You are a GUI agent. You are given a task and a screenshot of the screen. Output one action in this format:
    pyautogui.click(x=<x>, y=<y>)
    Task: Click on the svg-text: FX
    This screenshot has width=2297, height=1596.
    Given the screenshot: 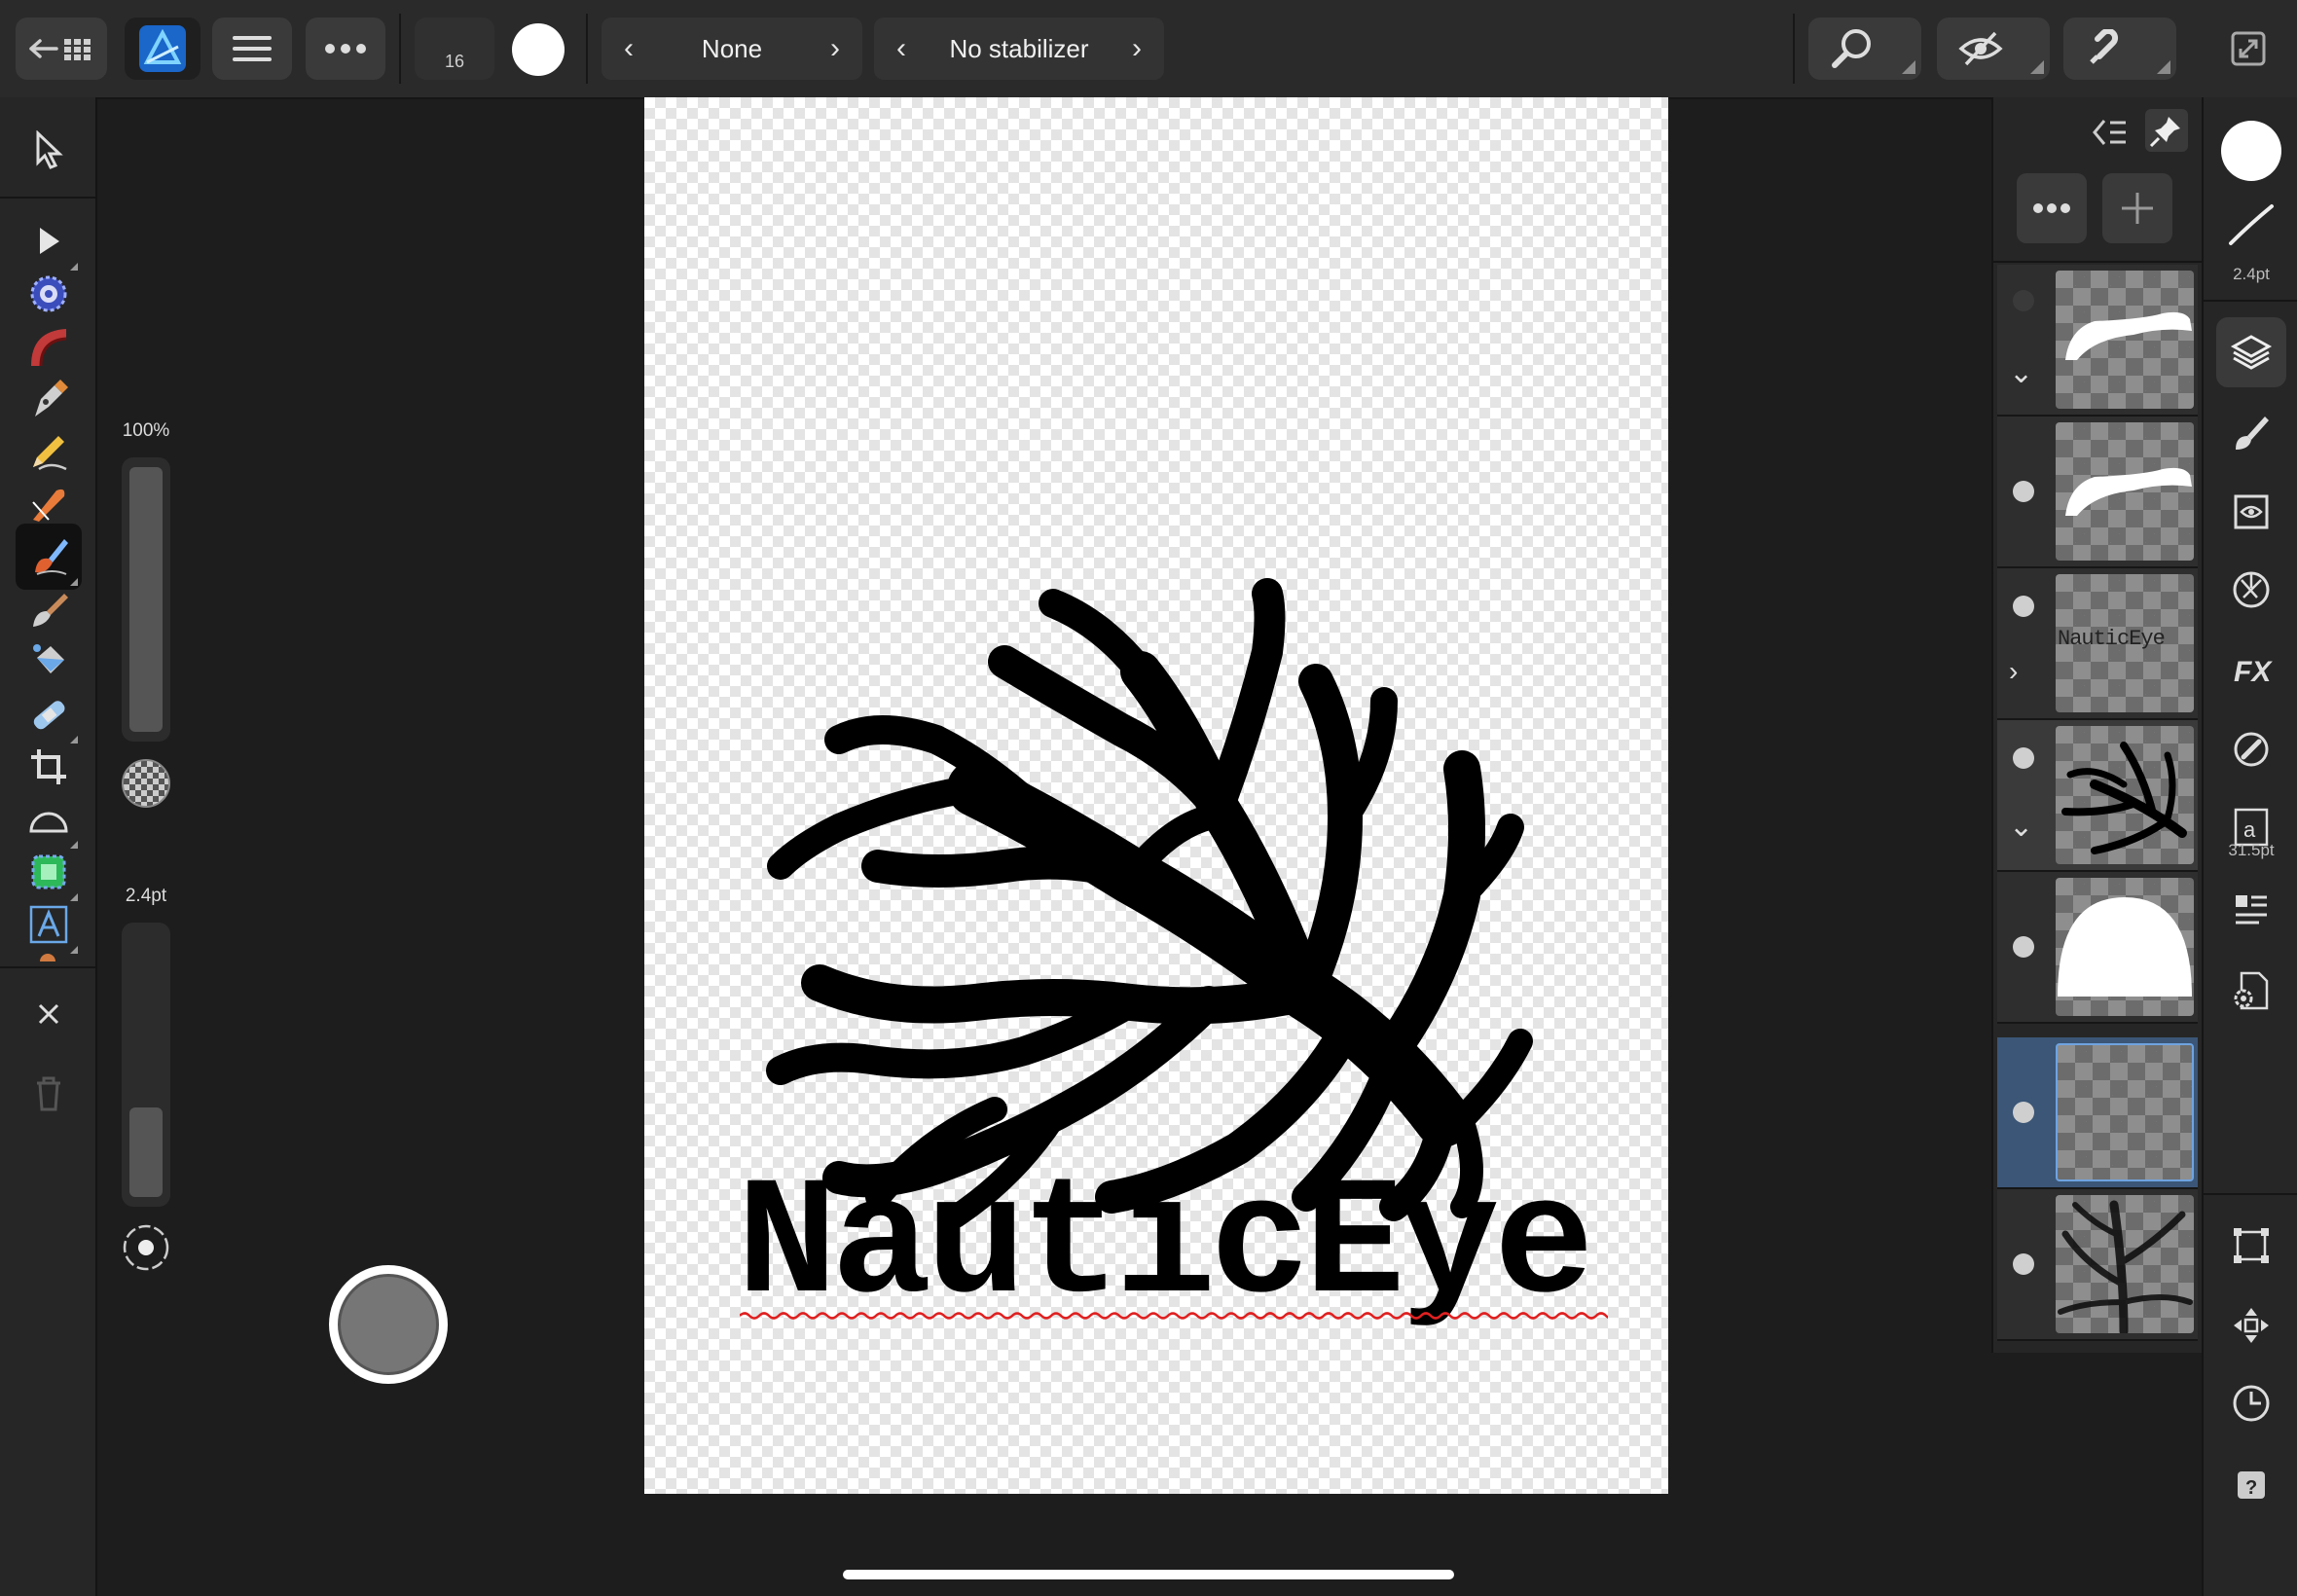 What is the action you would take?
    pyautogui.click(x=2253, y=672)
    